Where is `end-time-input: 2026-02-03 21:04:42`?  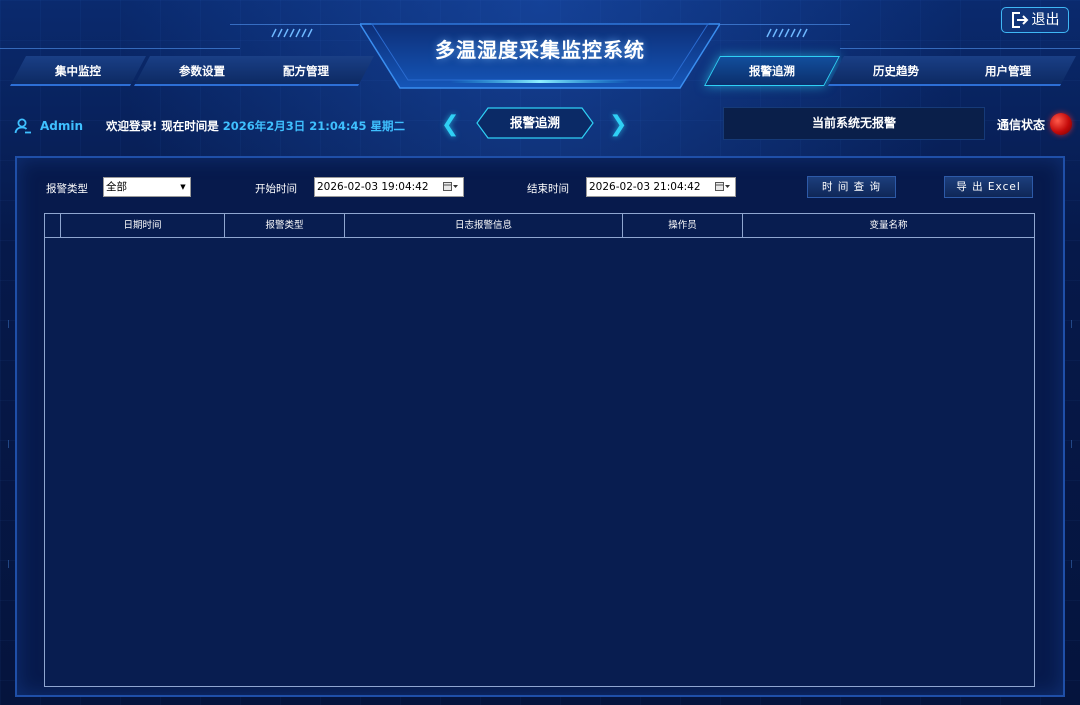 end-time-input: 2026-02-03 21:04:42 is located at coordinates (661, 187).